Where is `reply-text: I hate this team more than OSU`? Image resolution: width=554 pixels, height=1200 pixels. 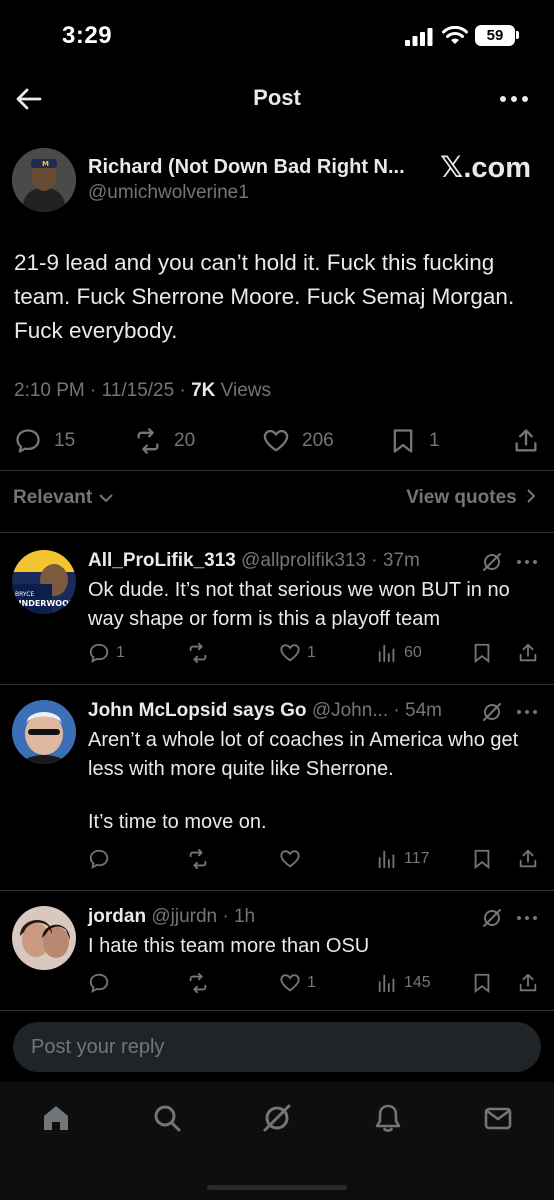 reply-text: I hate this team more than OSU is located at coordinates (229, 946).